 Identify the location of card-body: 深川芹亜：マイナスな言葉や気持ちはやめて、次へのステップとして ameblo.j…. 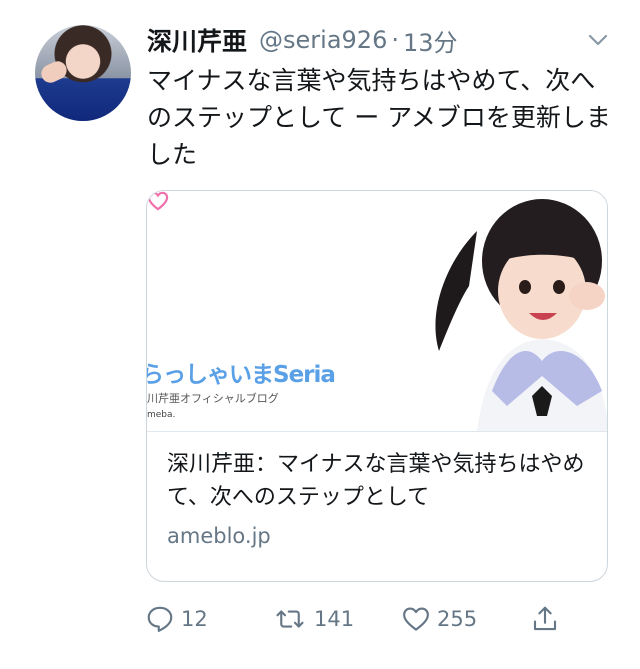
(379, 498).